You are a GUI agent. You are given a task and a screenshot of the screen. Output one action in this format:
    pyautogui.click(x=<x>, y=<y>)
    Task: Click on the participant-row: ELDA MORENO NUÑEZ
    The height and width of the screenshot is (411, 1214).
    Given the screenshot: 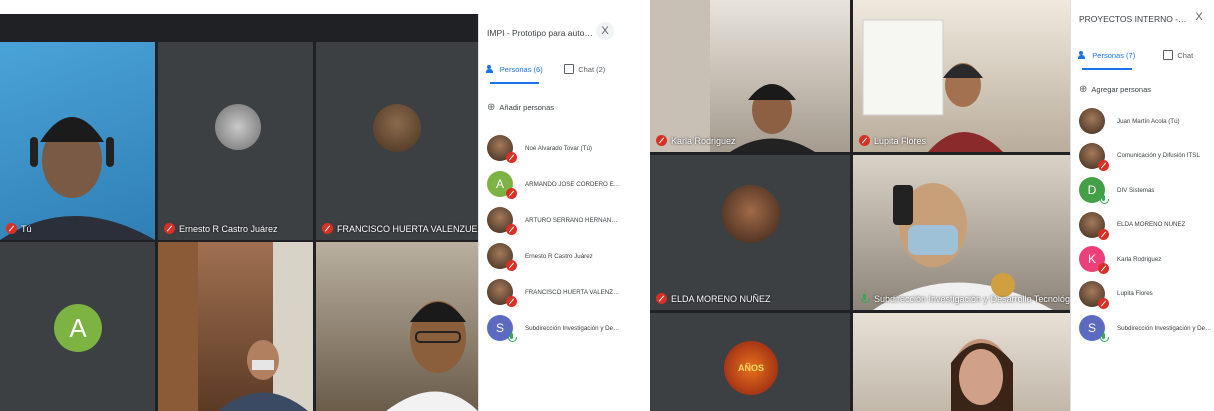 What is the action you would take?
    pyautogui.click(x=1142, y=225)
    